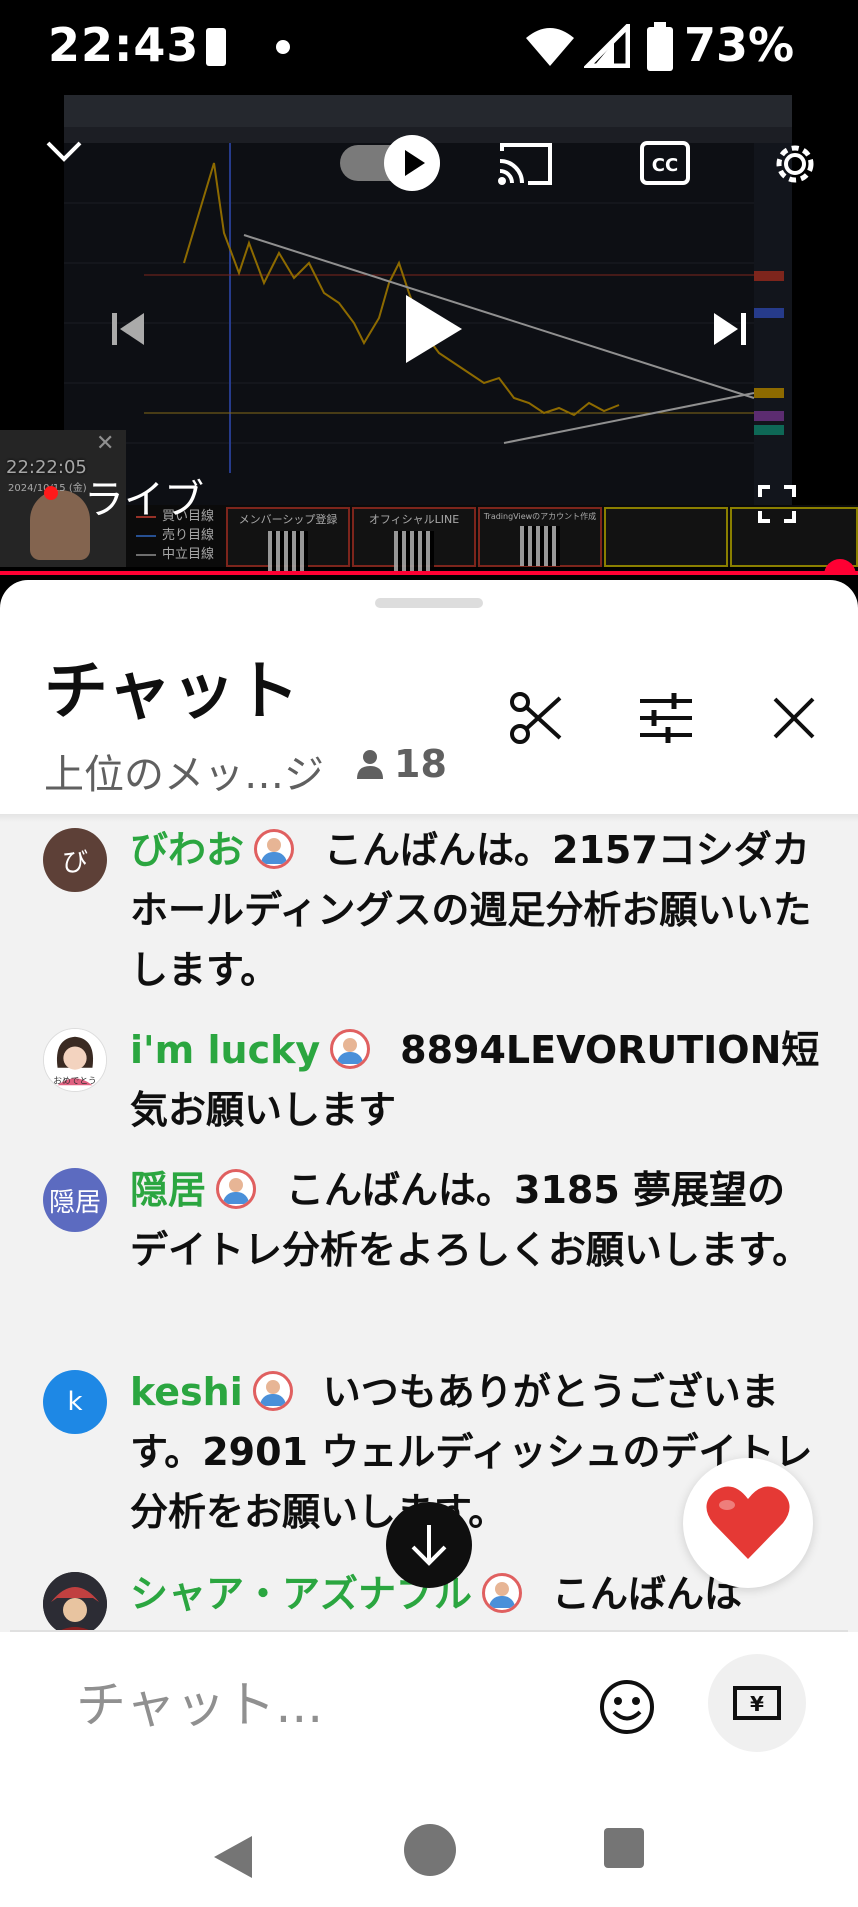  What do you see at coordinates (475, 911) in the screenshot?
I see `message-body: びわお こんばんは。2157コシダカホールディングスの週足分析お願いいたします。` at bounding box center [475, 911].